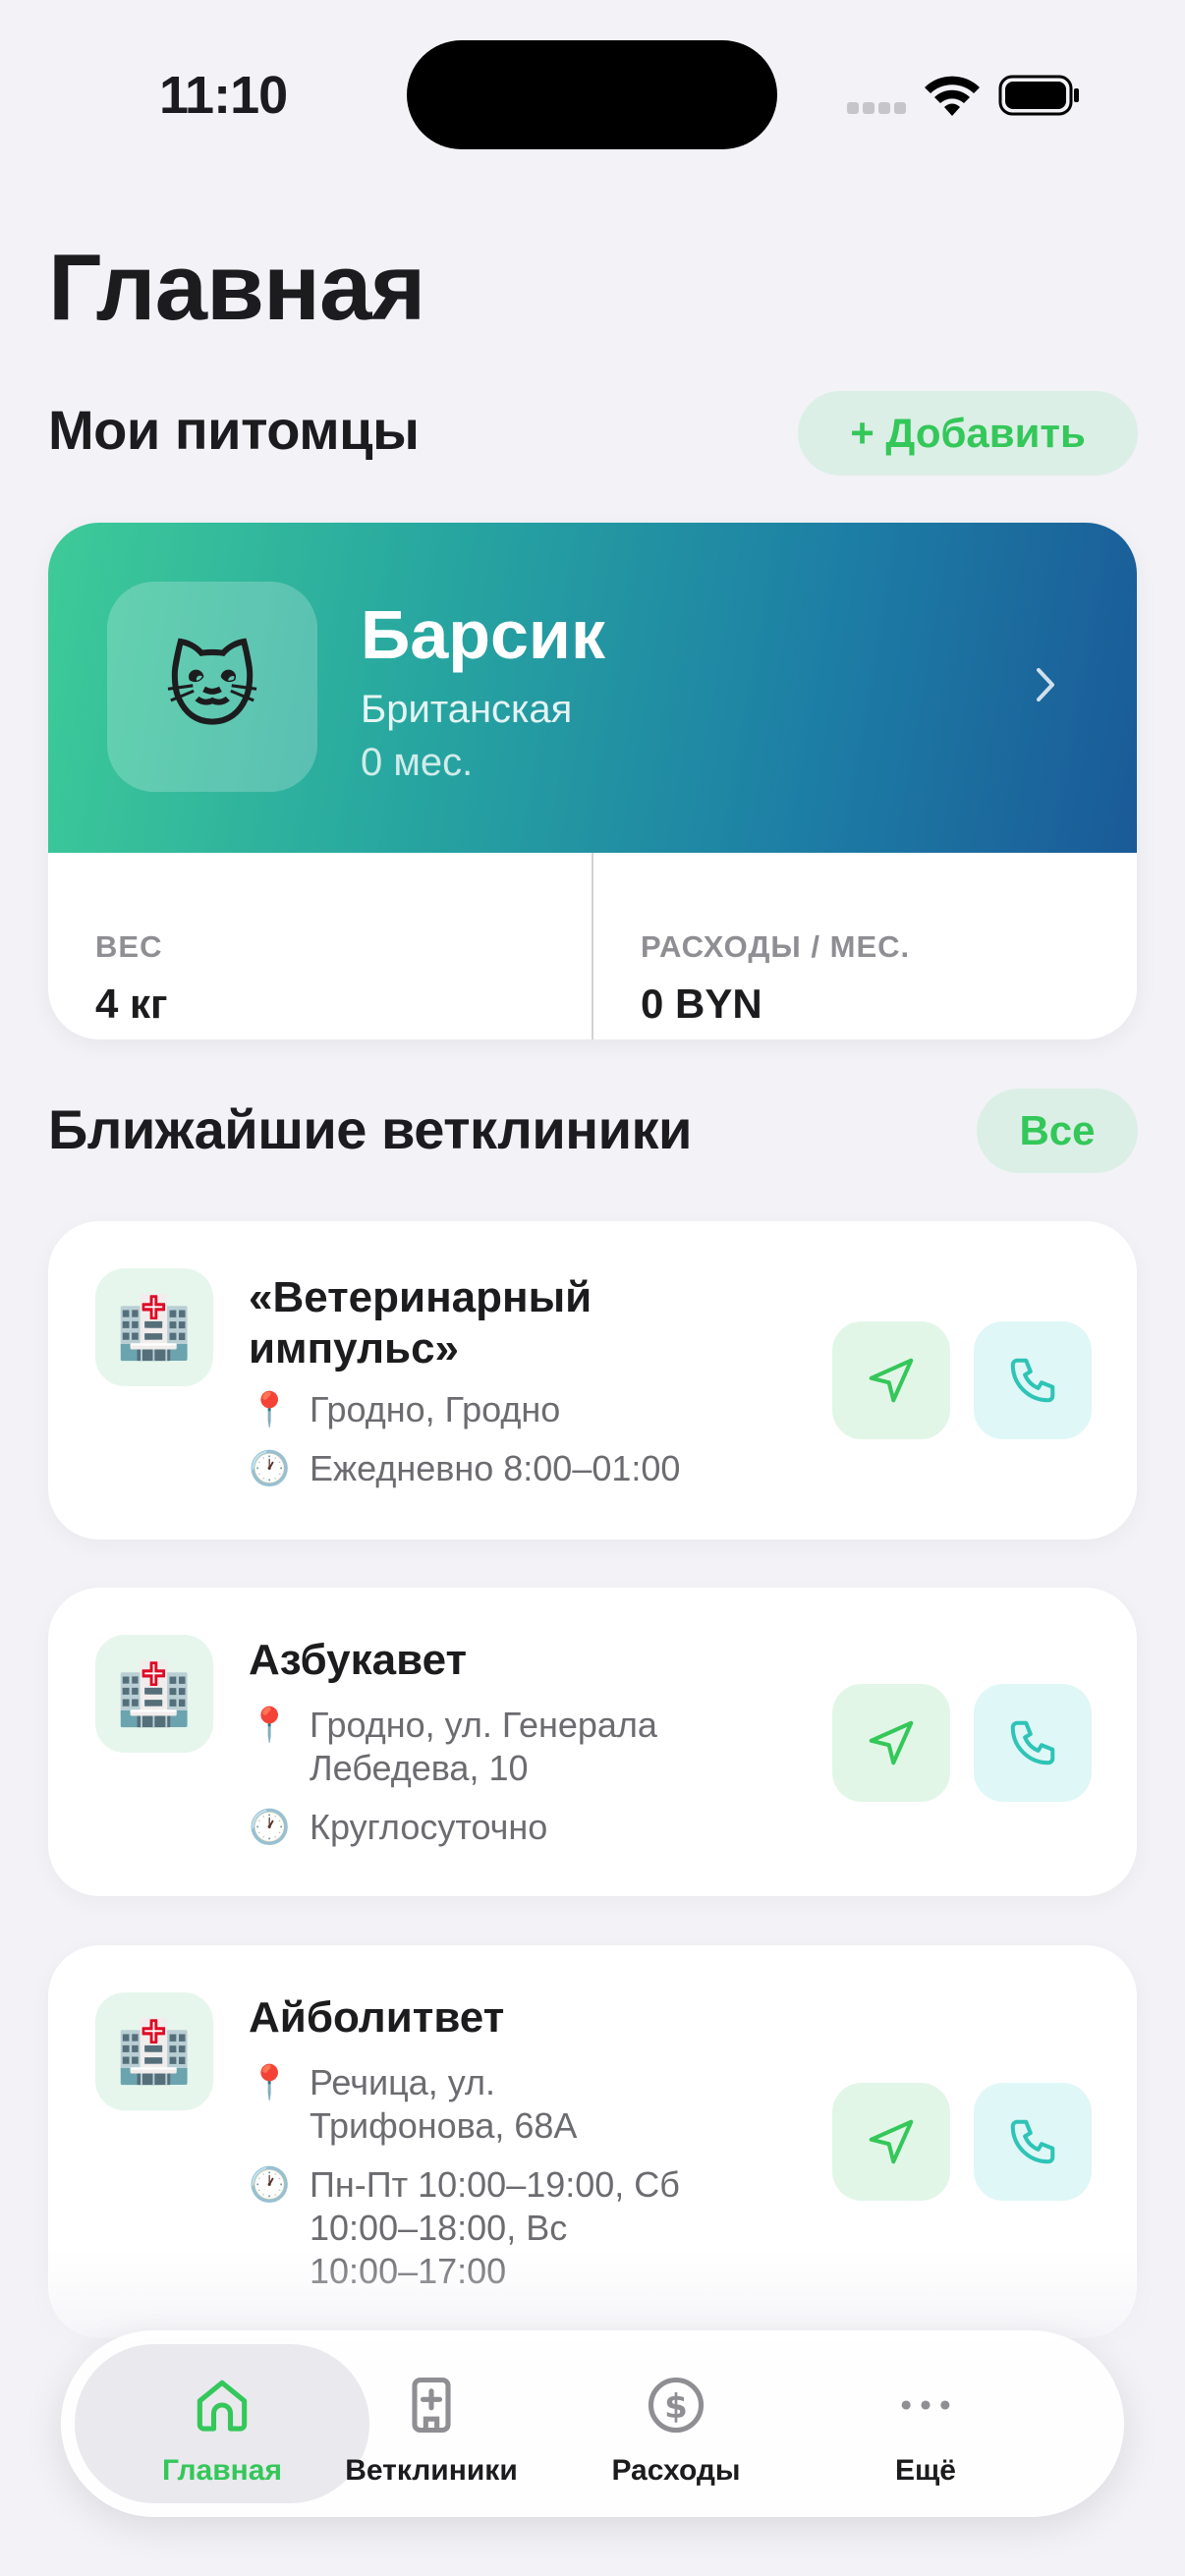 This screenshot has height=2576, width=1185. Describe the element at coordinates (370, 1129) in the screenshot. I see `clinics-section-title: Ближайшие ветклиники` at that location.